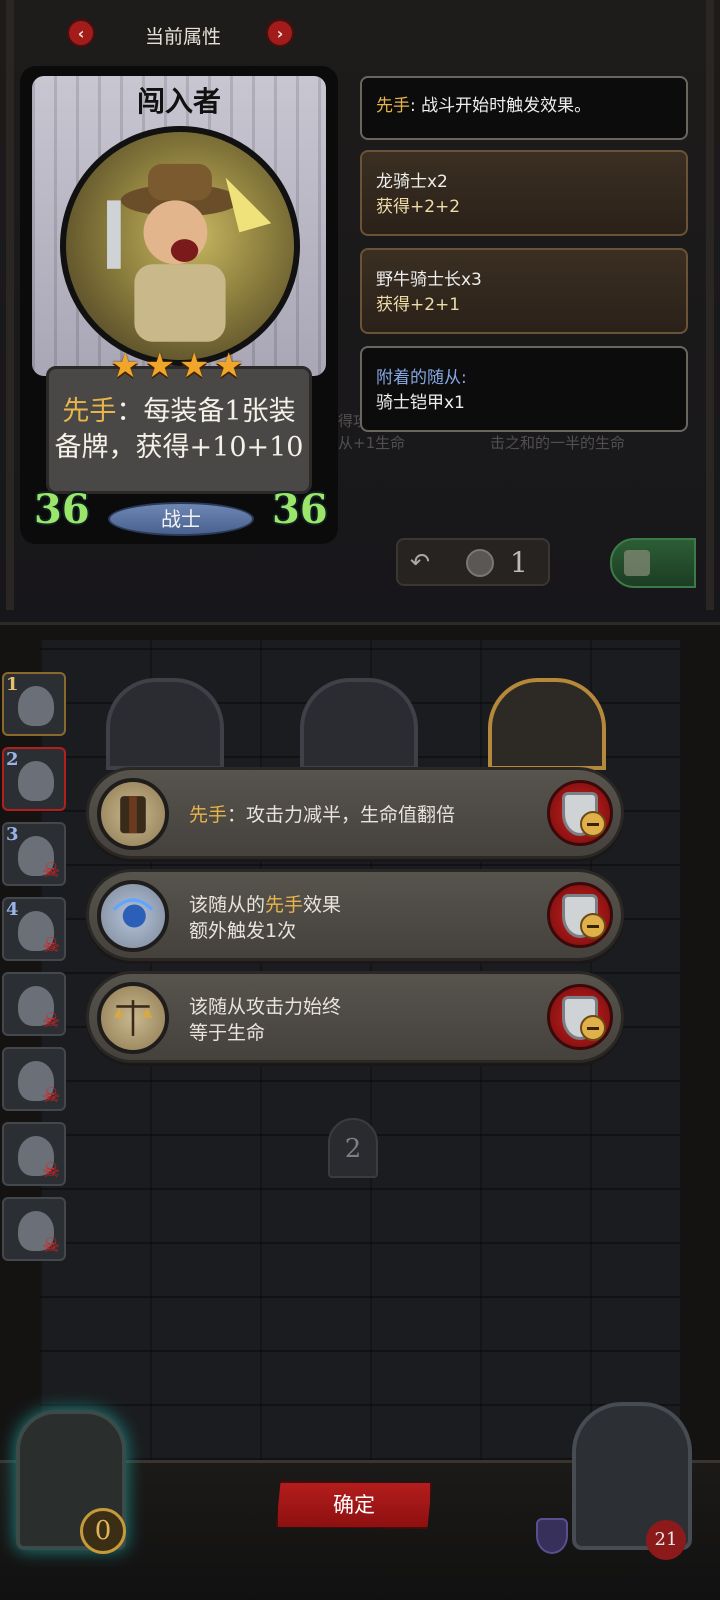  I want to click on card-desc-line1: ：每装备1张装, so click(206, 411).